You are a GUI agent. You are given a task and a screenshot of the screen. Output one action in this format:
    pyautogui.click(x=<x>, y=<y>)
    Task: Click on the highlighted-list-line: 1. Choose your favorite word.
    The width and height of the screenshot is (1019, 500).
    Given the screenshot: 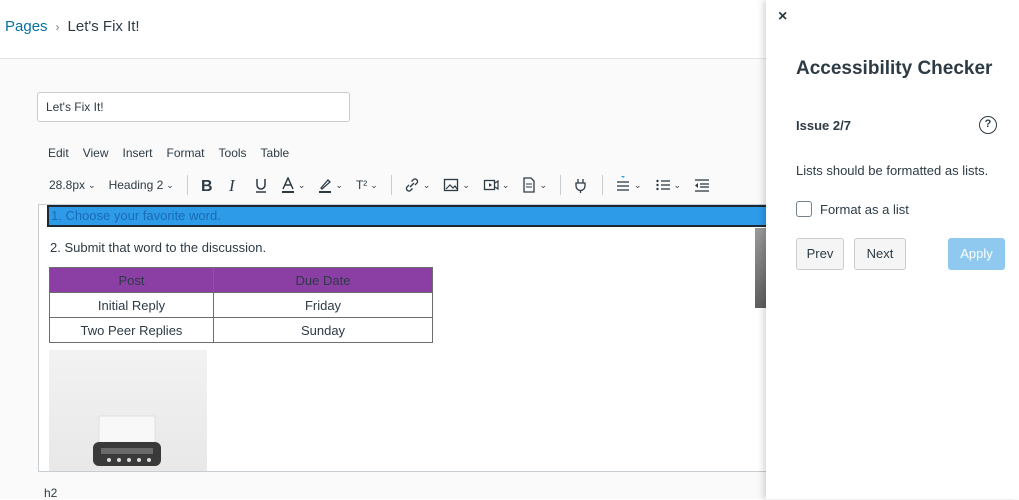 What is the action you would take?
    pyautogui.click(x=406, y=216)
    